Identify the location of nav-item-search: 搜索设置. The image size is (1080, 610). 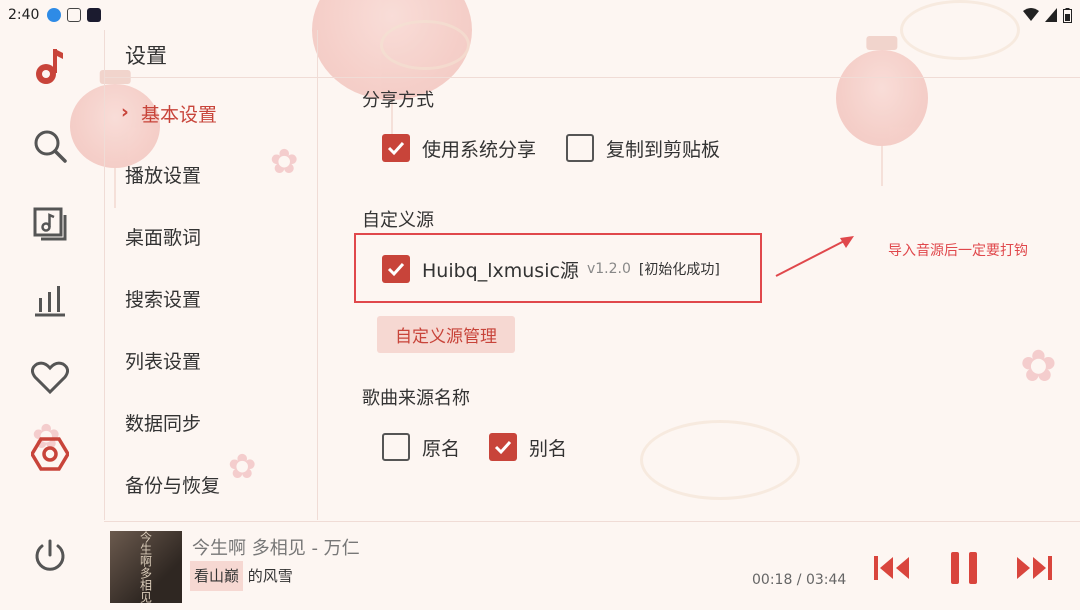
(163, 298).